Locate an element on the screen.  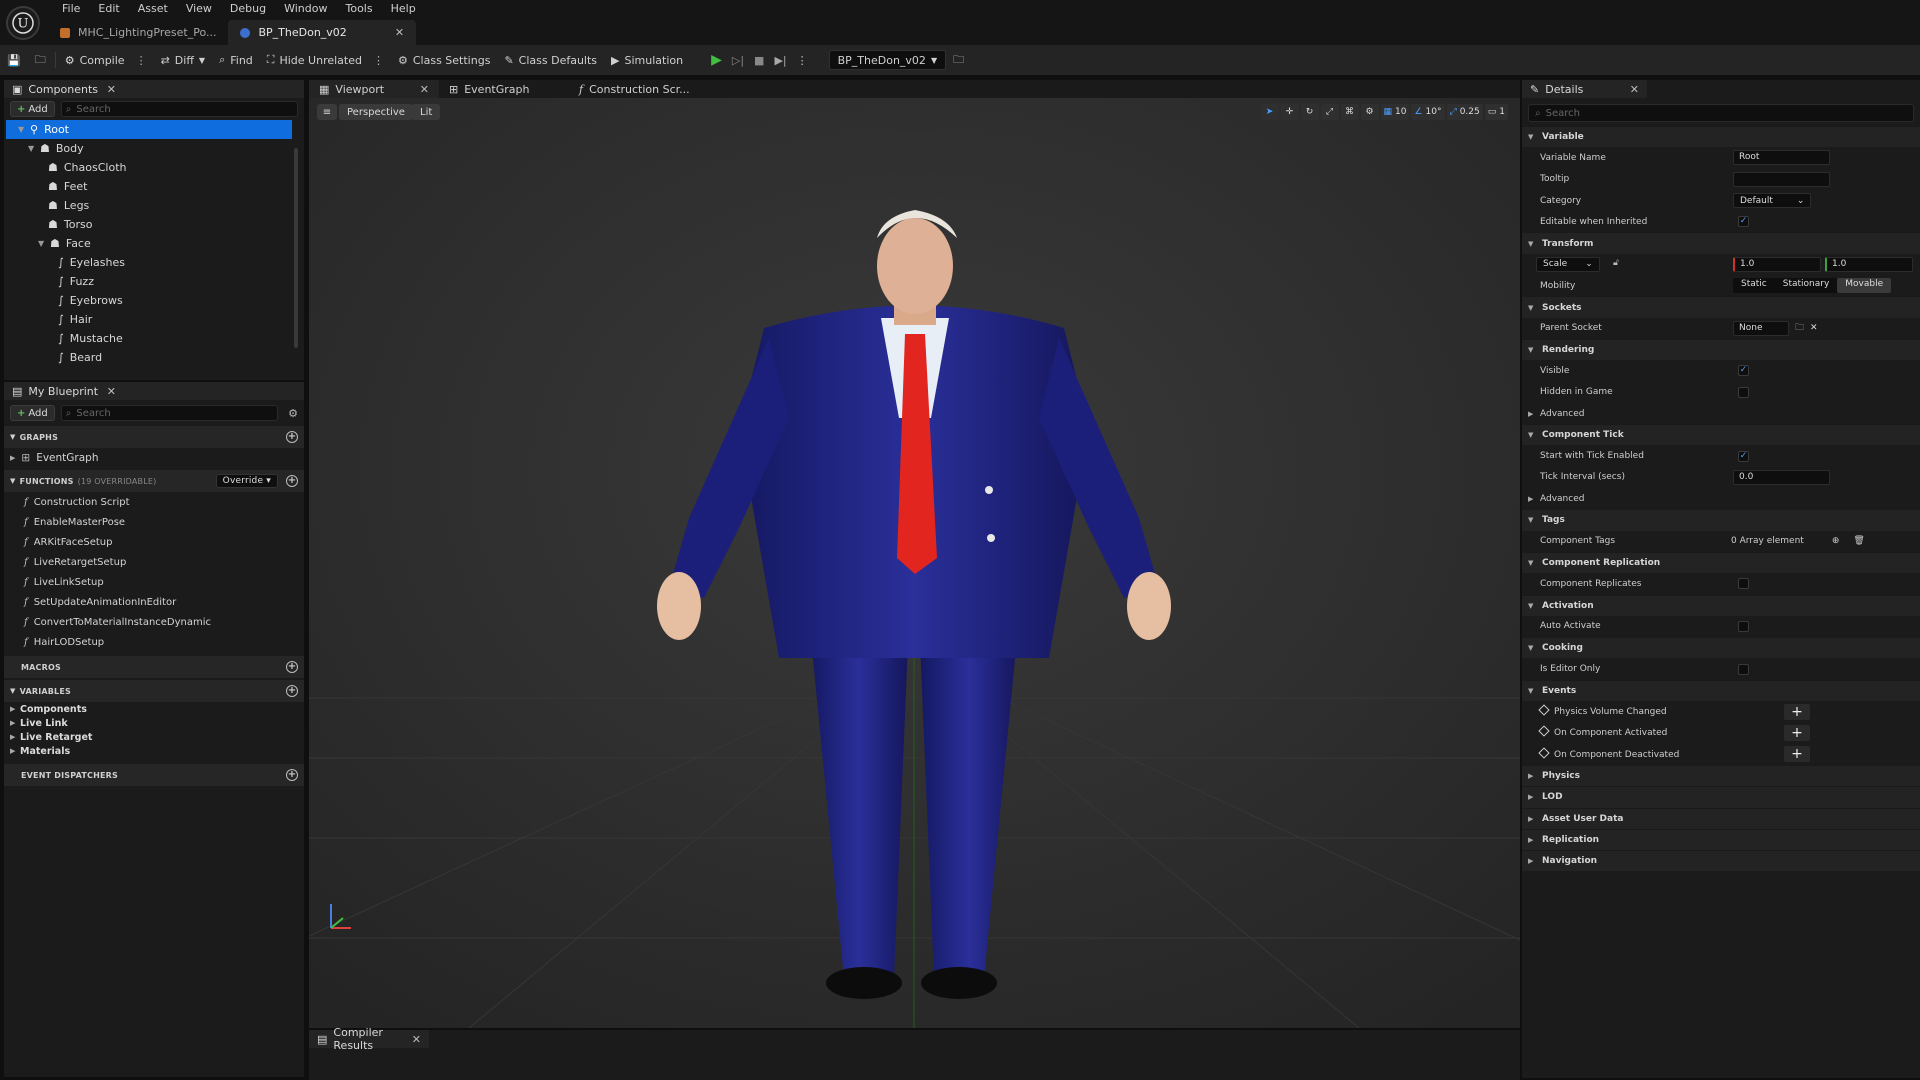
rotate-icon: ↻ is located at coordinates (1309, 112).